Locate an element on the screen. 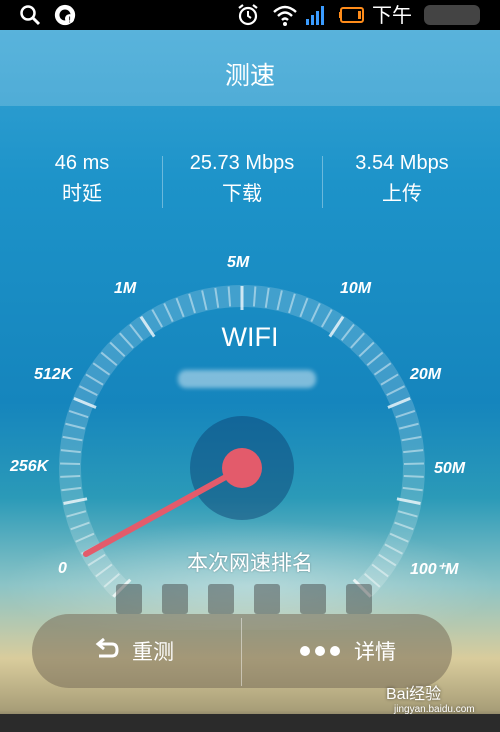  action-bar: 重测 详情 is located at coordinates (242, 651).